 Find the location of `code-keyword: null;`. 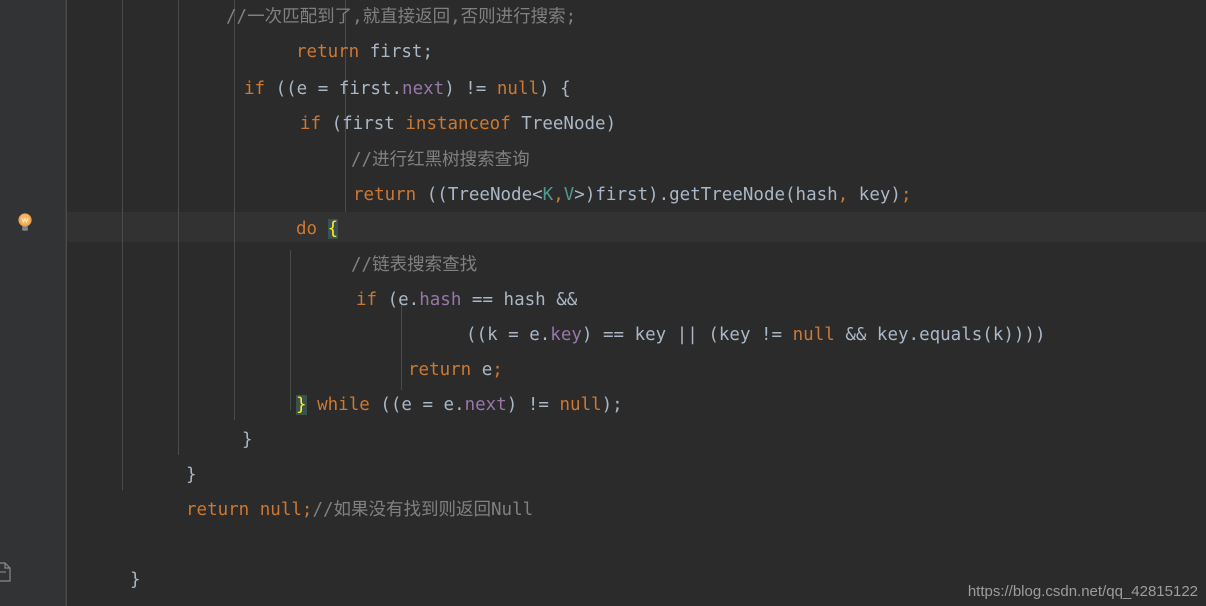

code-keyword: null; is located at coordinates (286, 510).